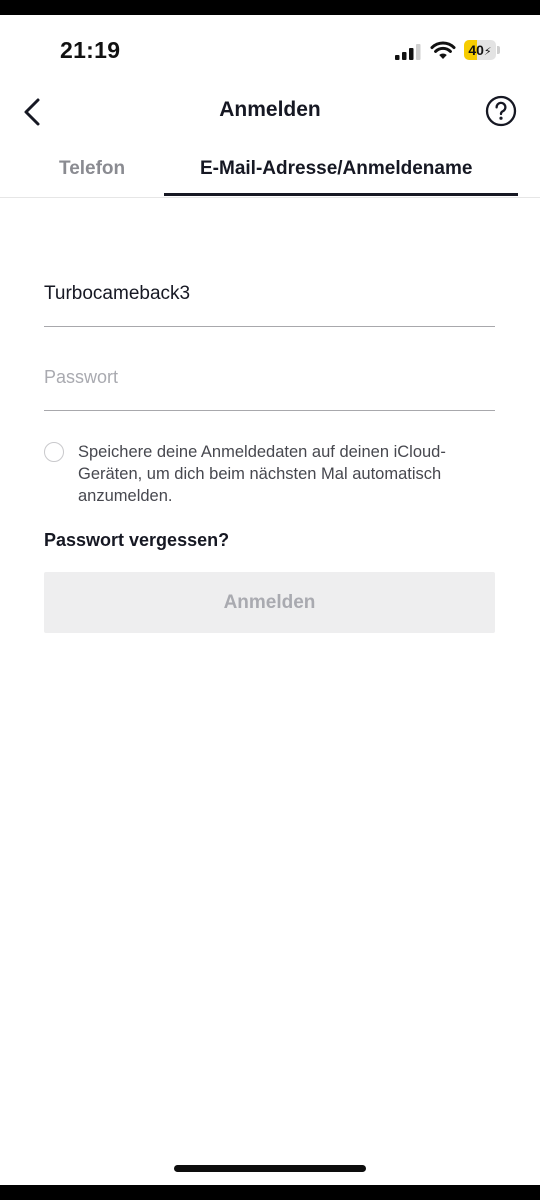 The height and width of the screenshot is (1200, 540). Describe the element at coordinates (92, 169) in the screenshot. I see `tab-phone: Telefon` at that location.